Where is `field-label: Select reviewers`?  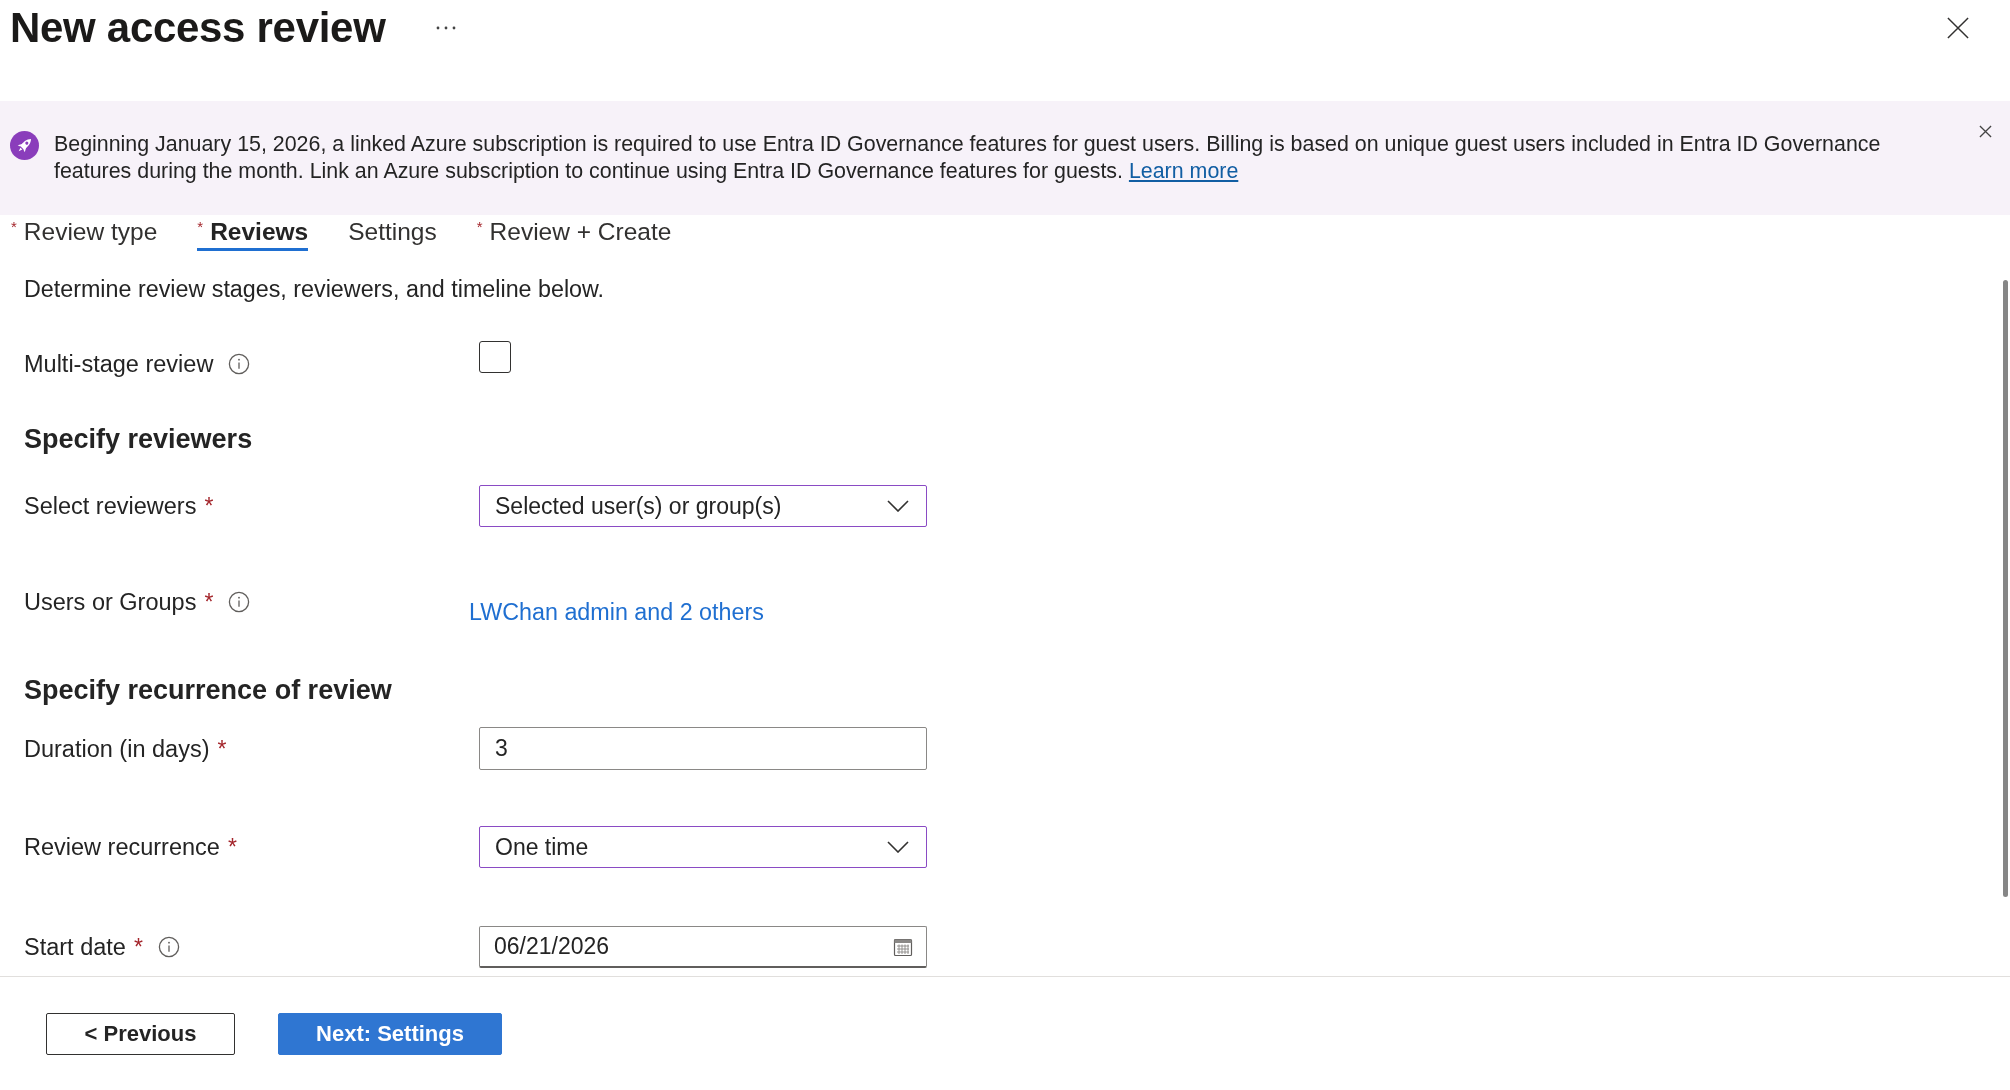
field-label: Select reviewers is located at coordinates (110, 506).